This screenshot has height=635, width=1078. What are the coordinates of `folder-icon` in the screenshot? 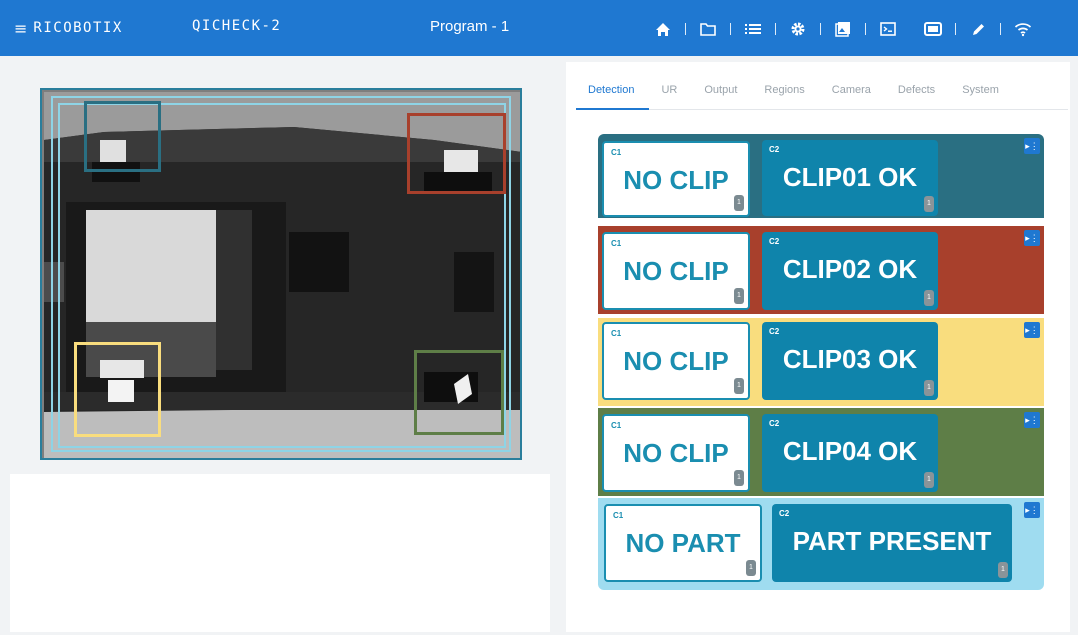 It's located at (708, 29).